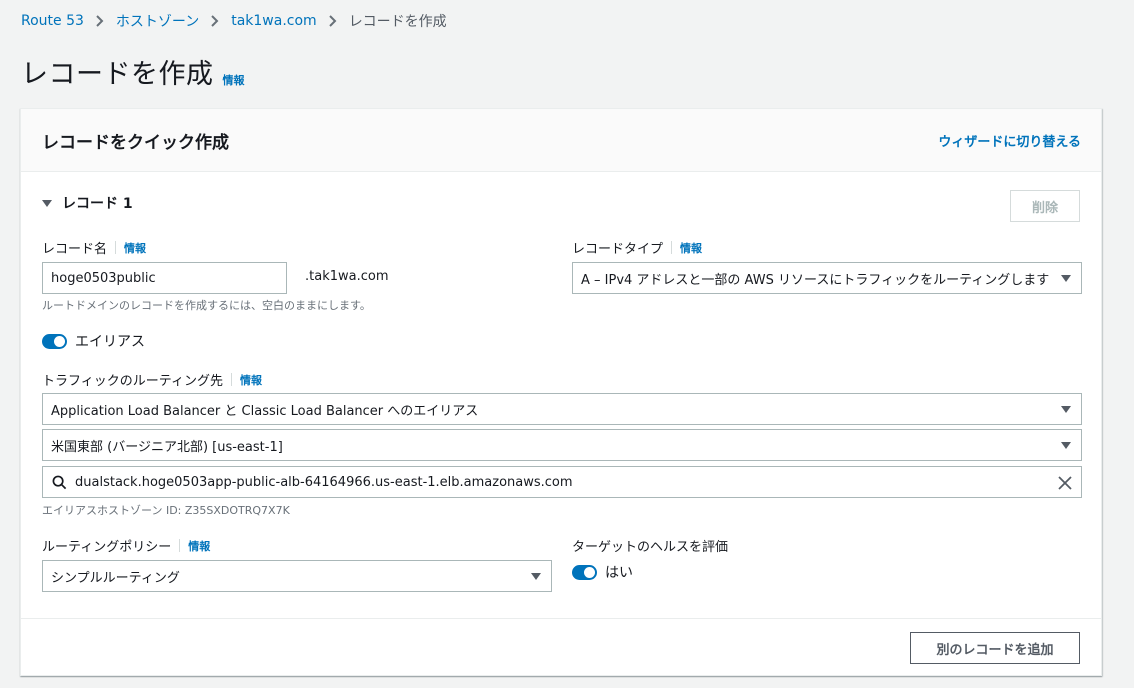 The width and height of the screenshot is (1134, 688). I want to click on route-info-link: 情報, so click(251, 380).